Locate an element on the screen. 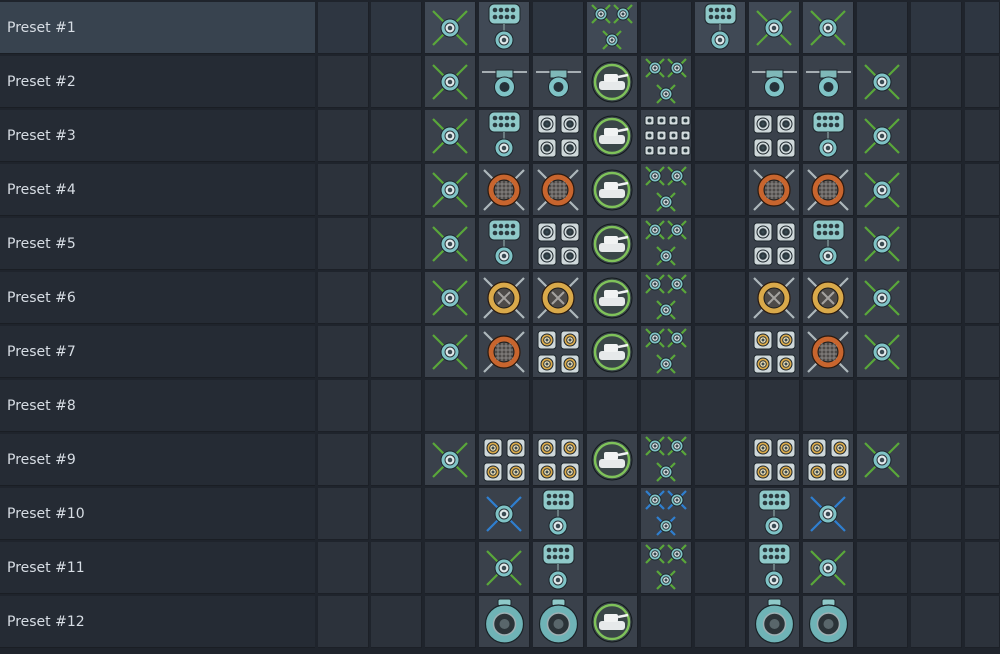  preset-row: Preset #2 is located at coordinates (500, 82).